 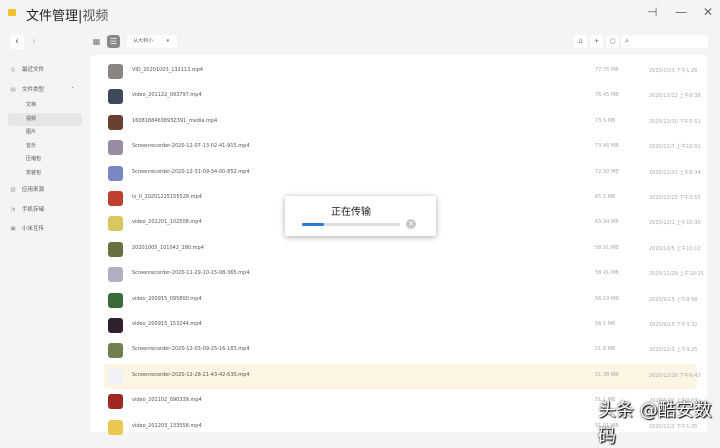 I want to click on sidebar-item-label: 手机存储, so click(x=33, y=210).